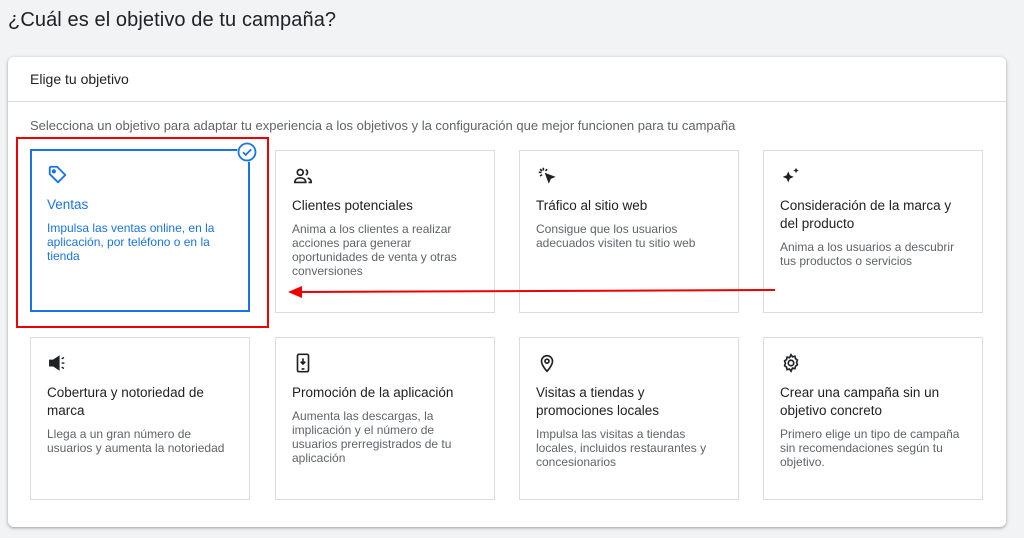 The image size is (1024, 538). Describe the element at coordinates (791, 363) in the screenshot. I see `gear-icon` at that location.